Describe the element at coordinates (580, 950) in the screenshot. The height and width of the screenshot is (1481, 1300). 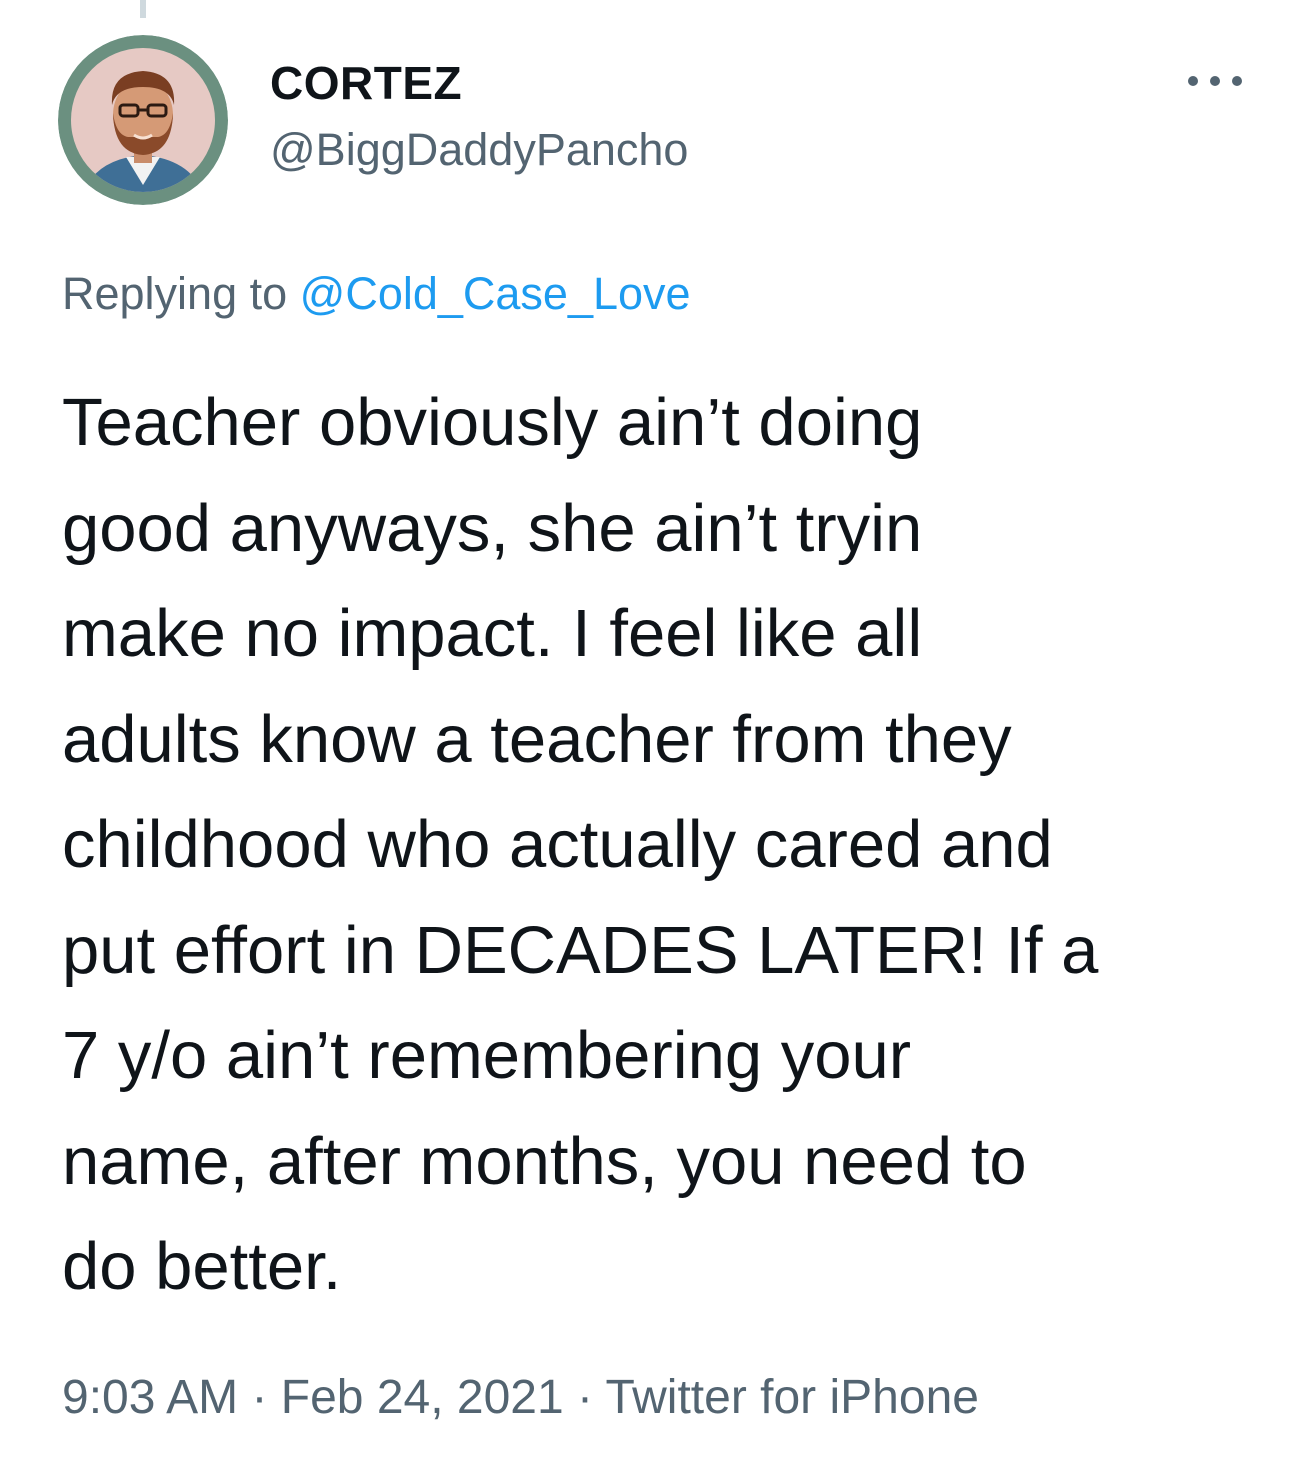
I see `tweet-text-line: put effort in DECADES LATER! If a` at that location.